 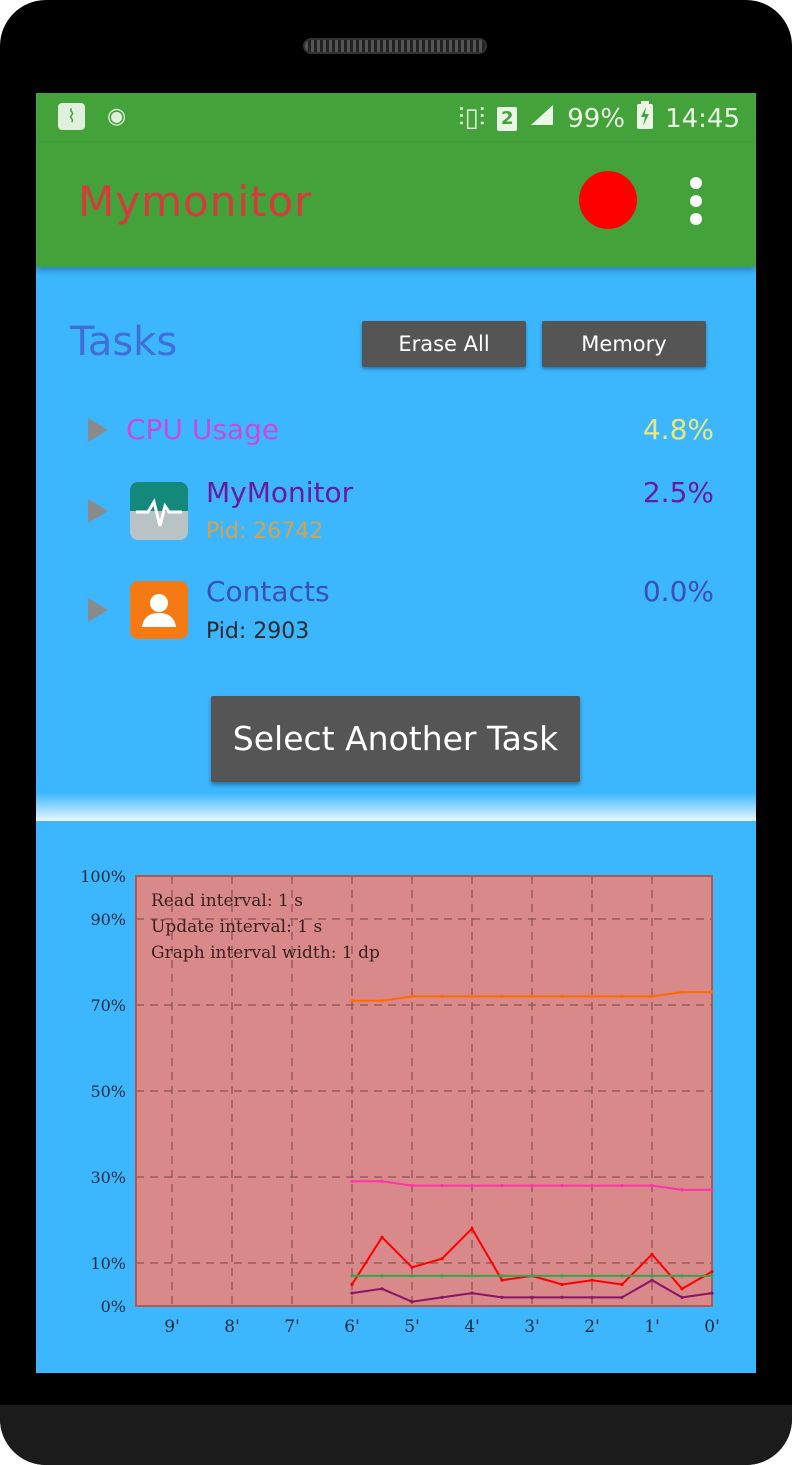 What do you see at coordinates (258, 631) in the screenshot?
I see `task-pid: Pid: 2903` at bounding box center [258, 631].